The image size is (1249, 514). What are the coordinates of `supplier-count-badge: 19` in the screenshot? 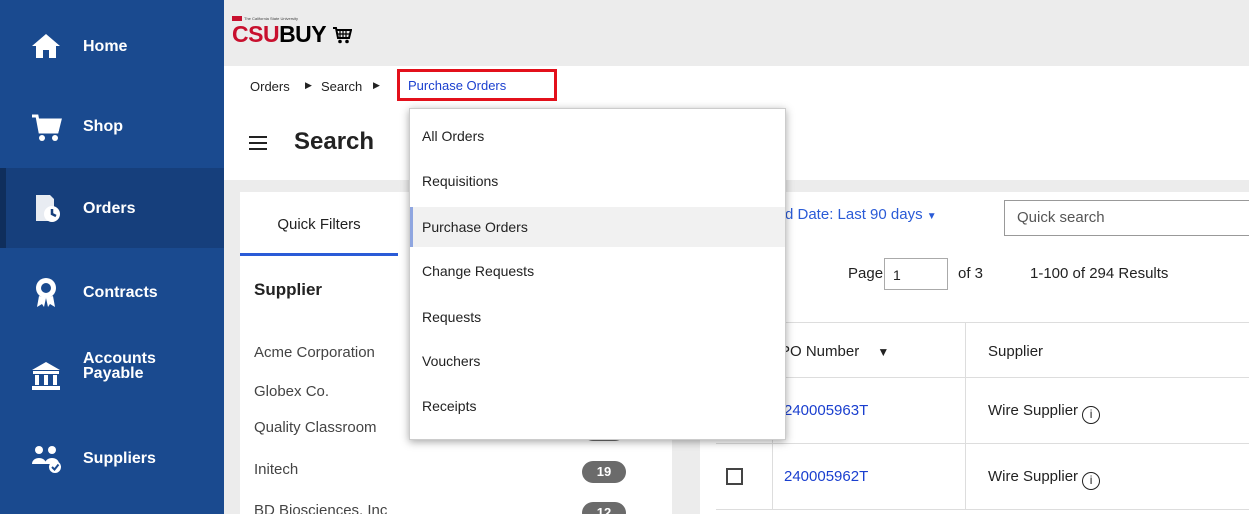 It's located at (604, 472).